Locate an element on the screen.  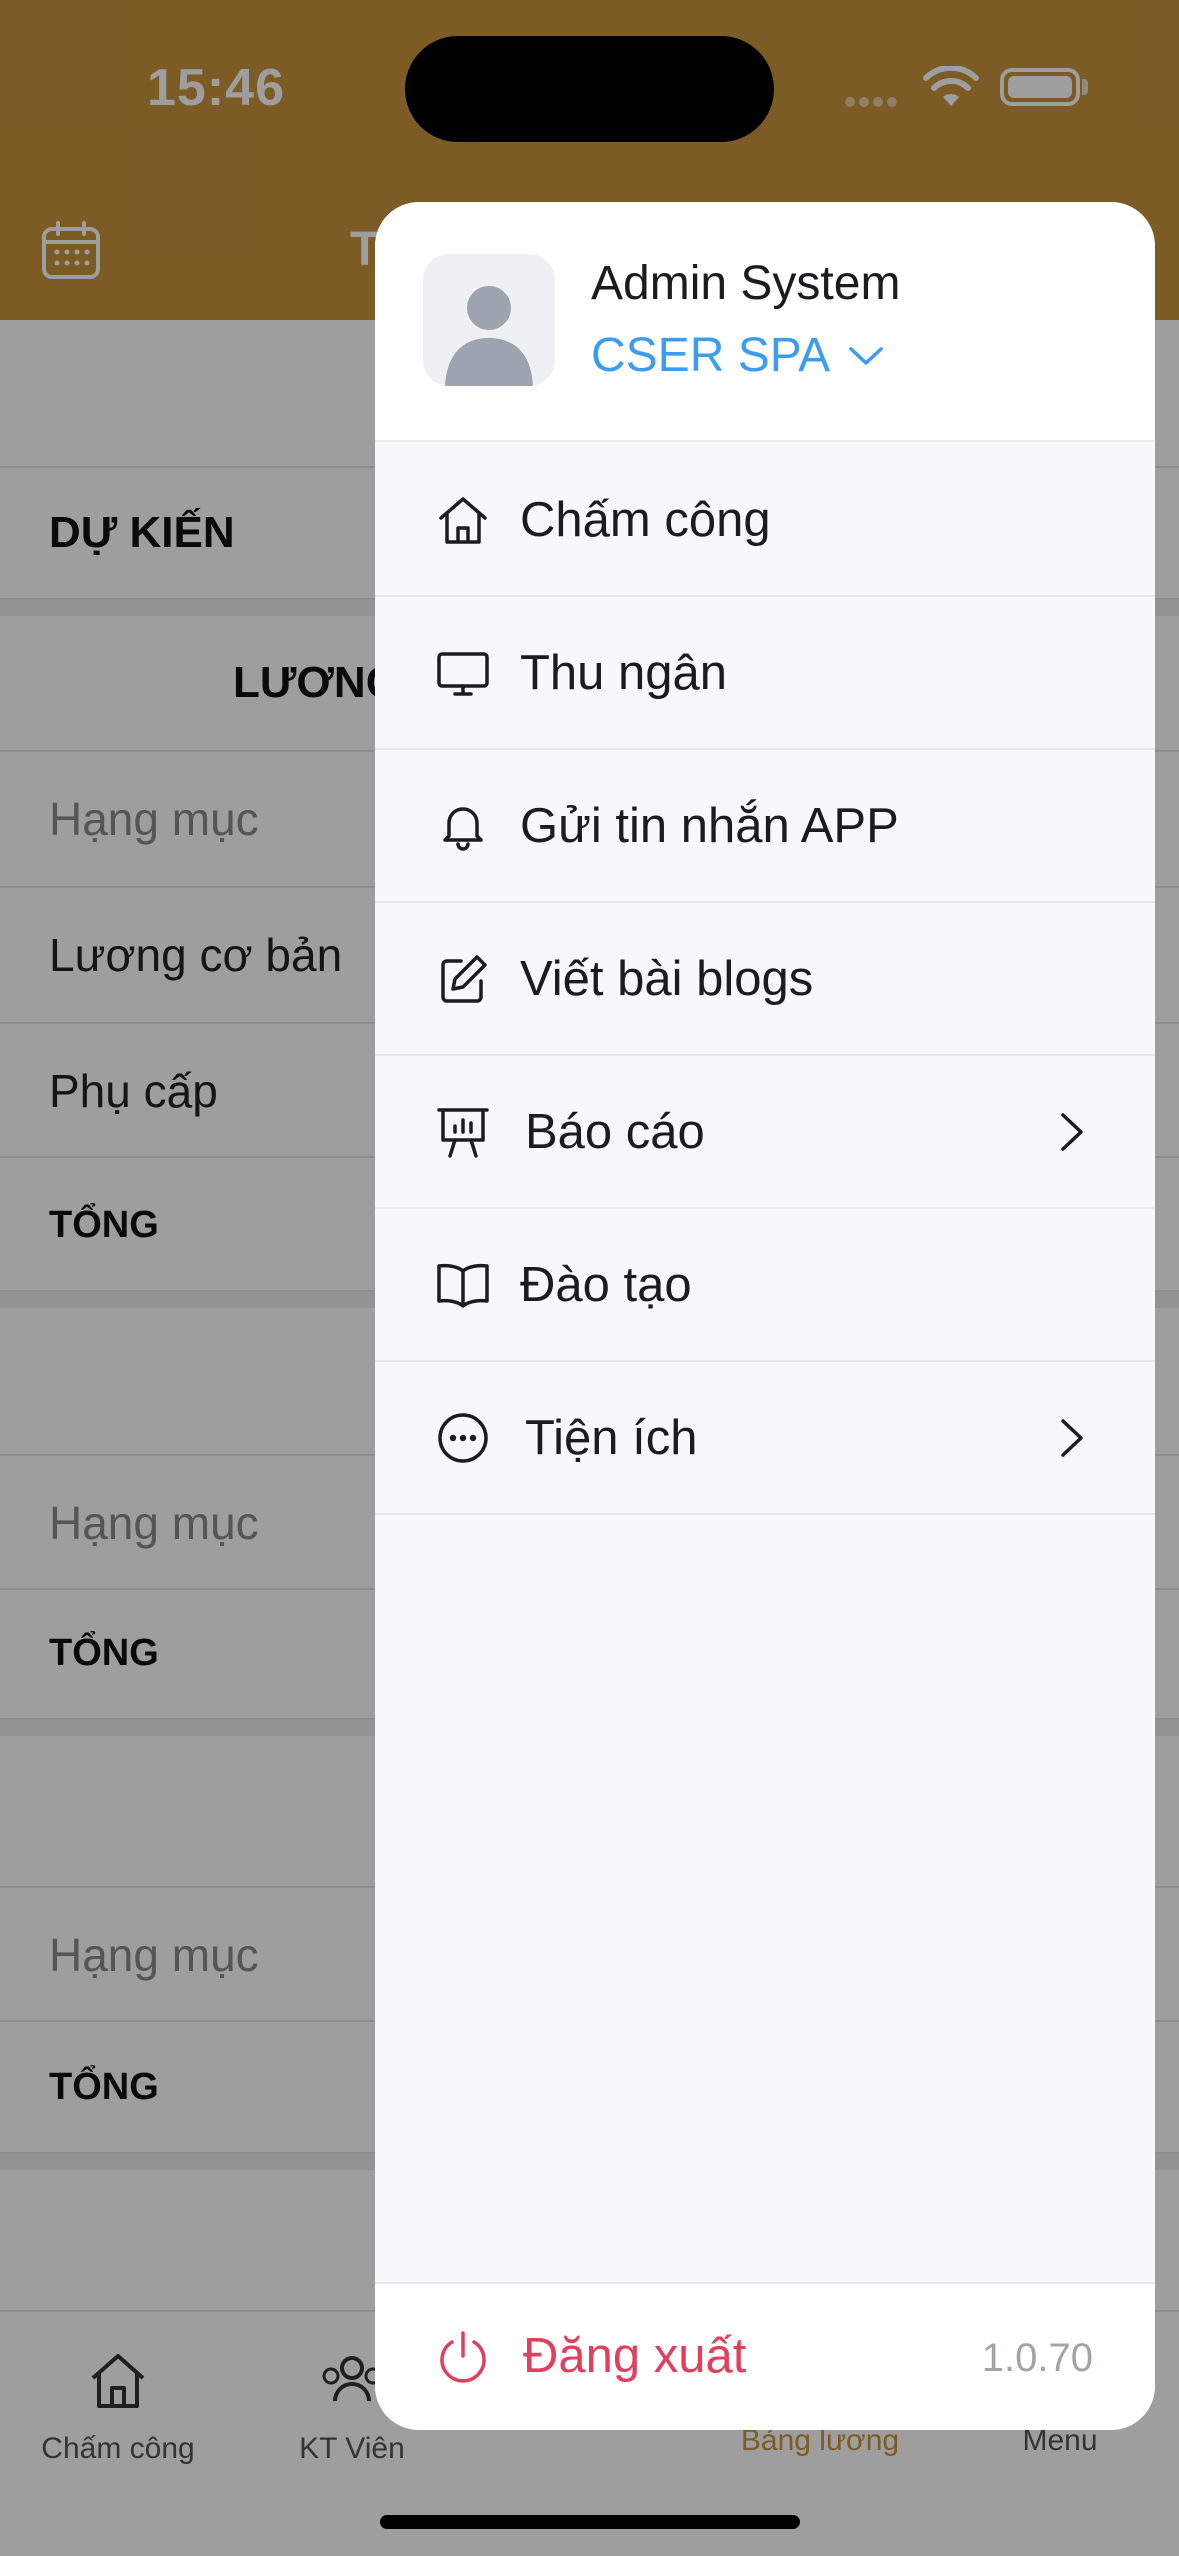
menu-item-dao-tao: Đào tạo is located at coordinates (765, 1285).